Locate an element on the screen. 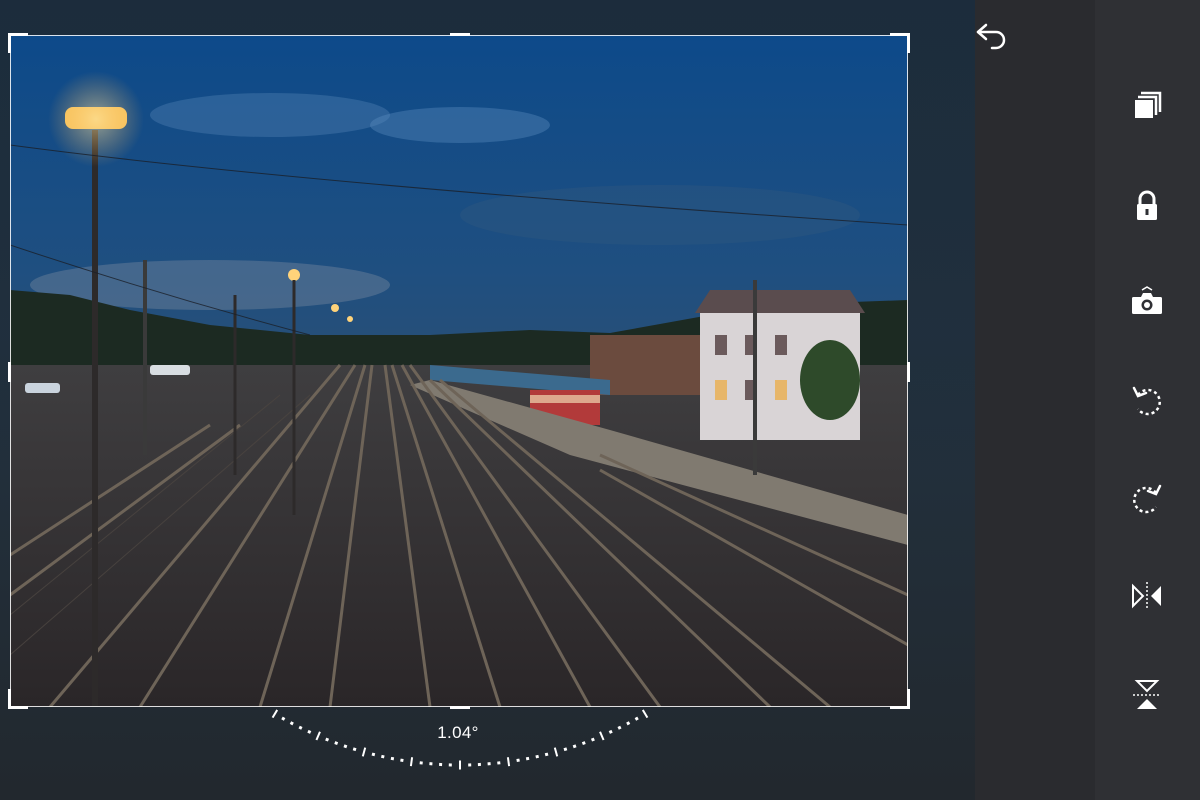  lock-icon is located at coordinates (1147, 205).